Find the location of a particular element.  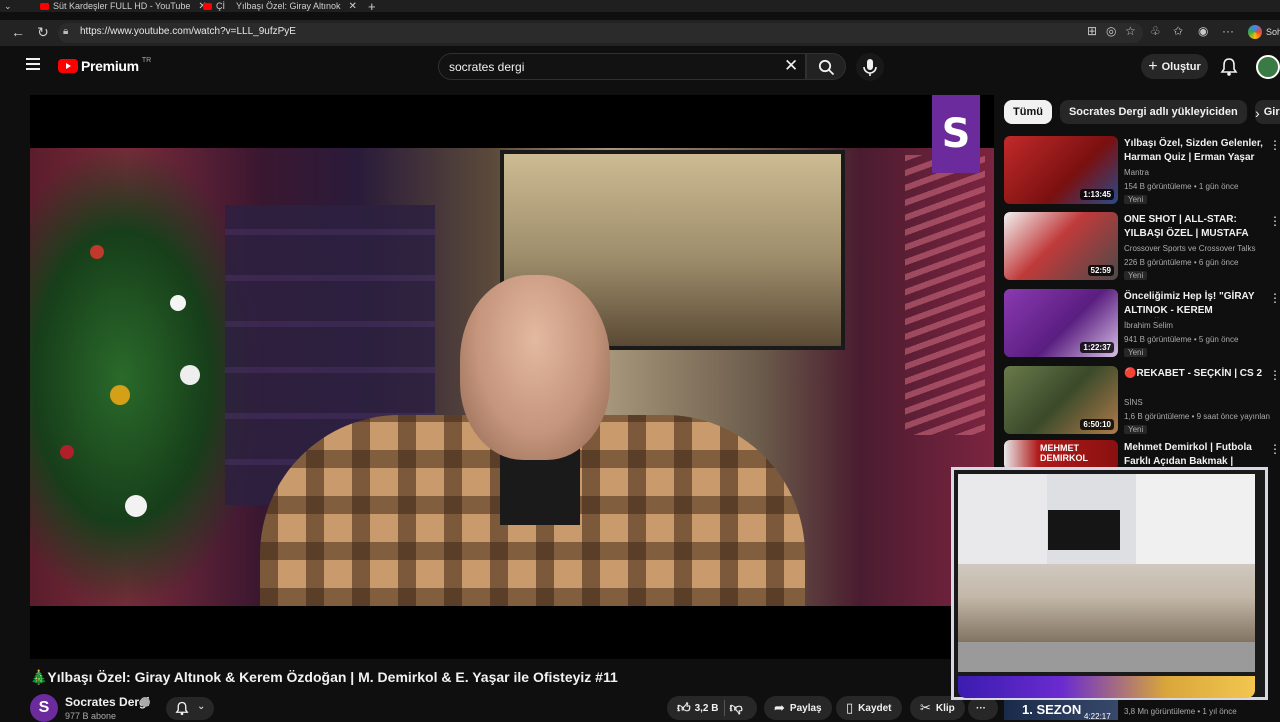

youtube-favicon-icon is located at coordinates (44, 6).